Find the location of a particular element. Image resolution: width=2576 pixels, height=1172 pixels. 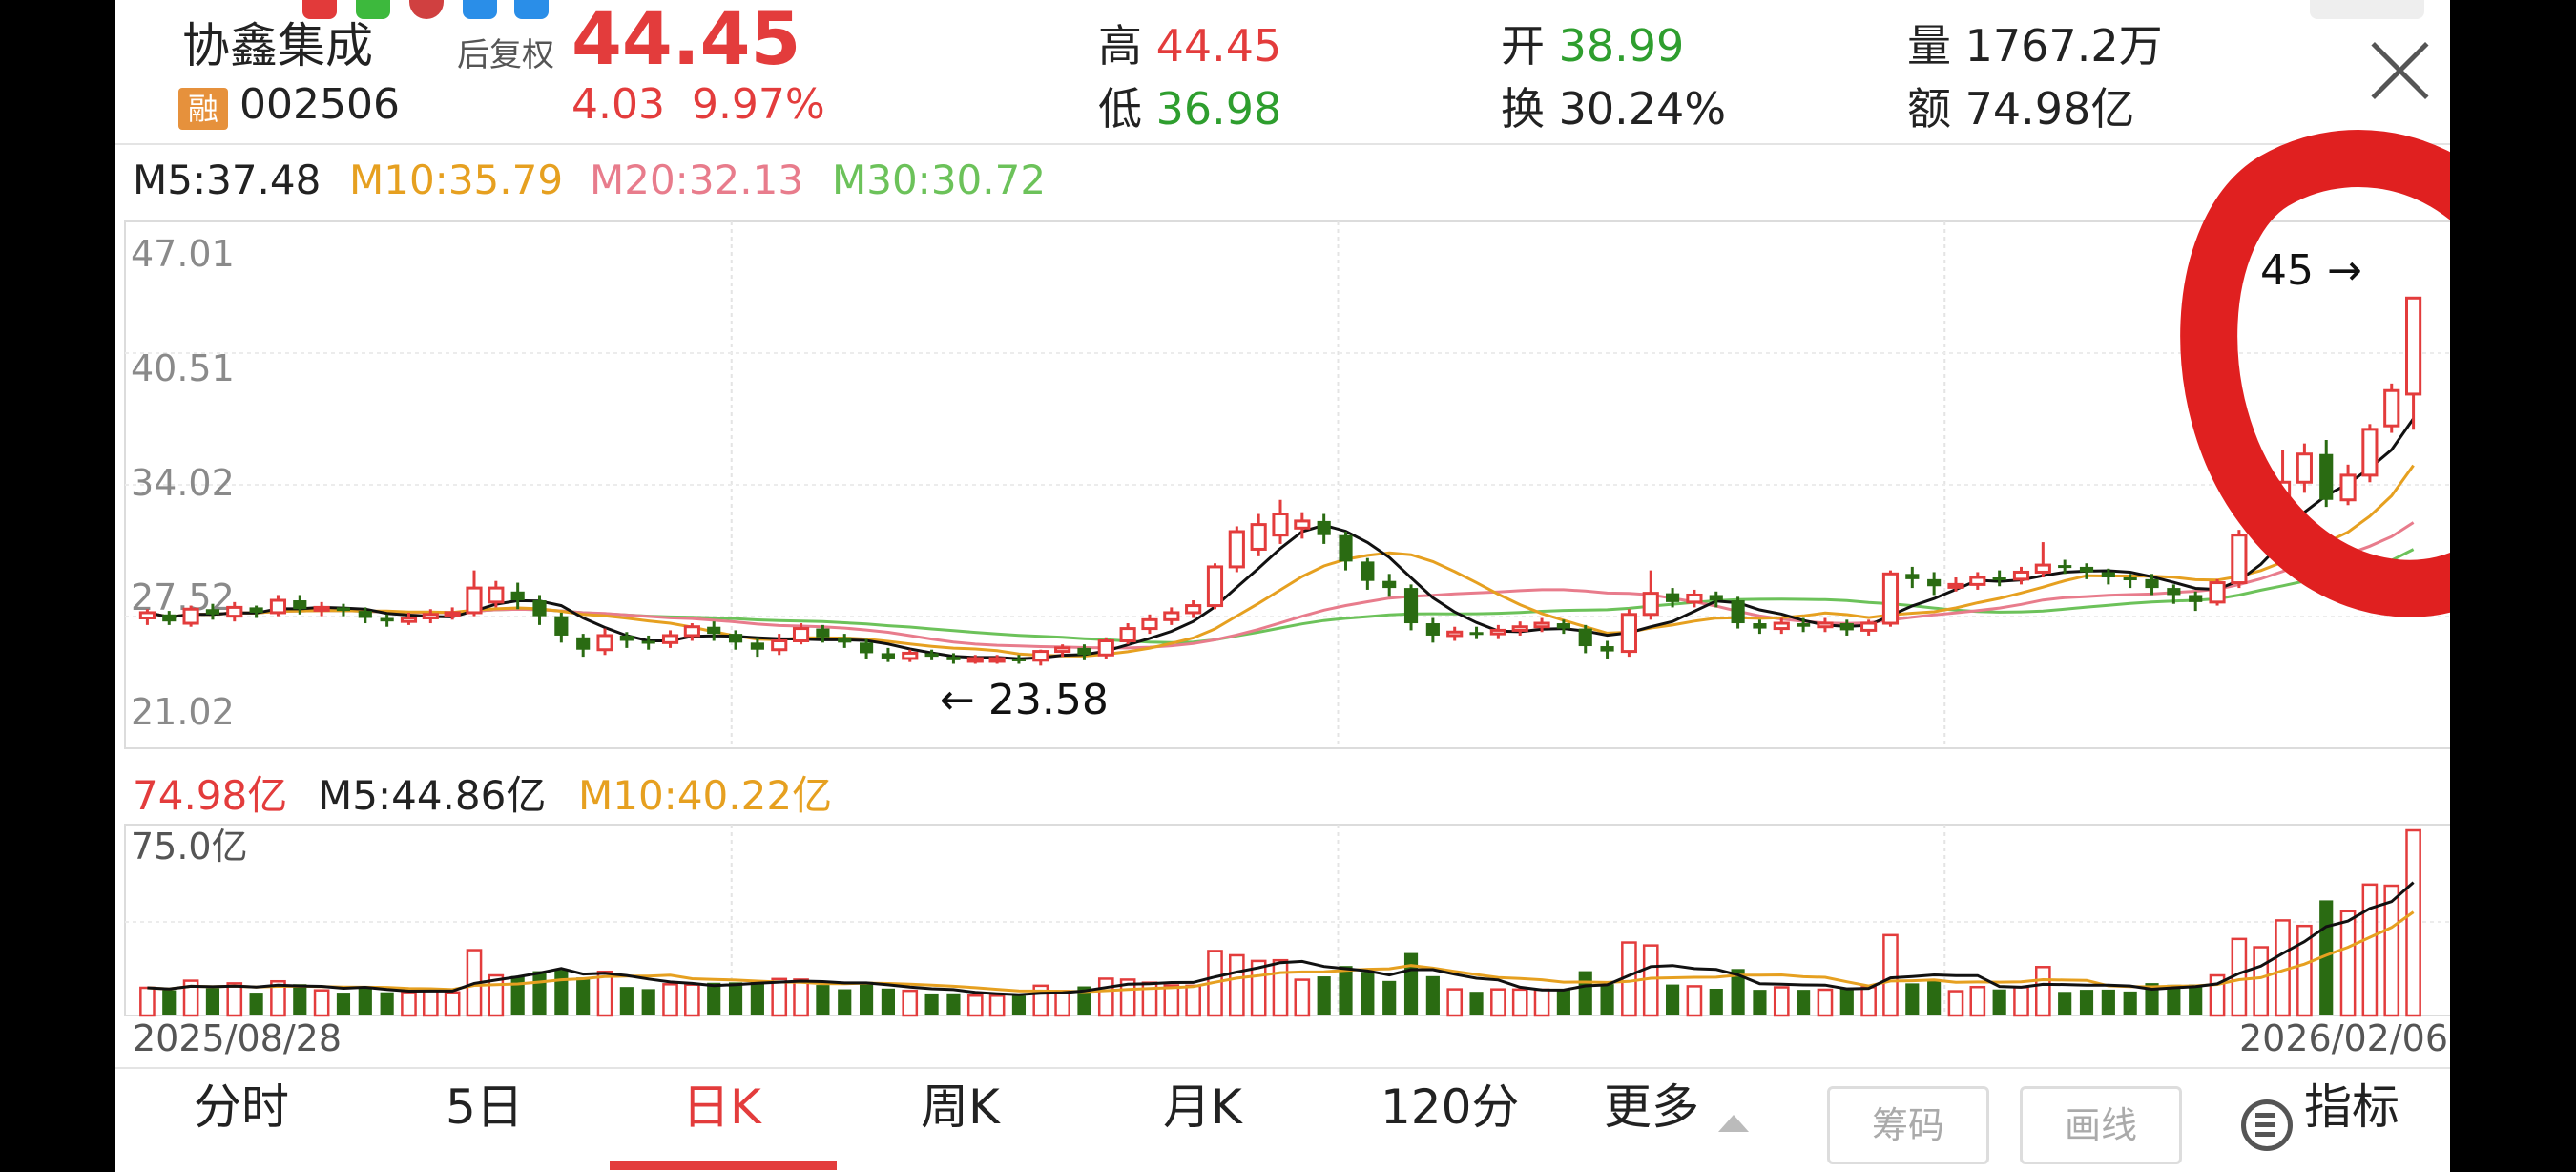

tab-120min: 120分 is located at coordinates (1450, 1103).